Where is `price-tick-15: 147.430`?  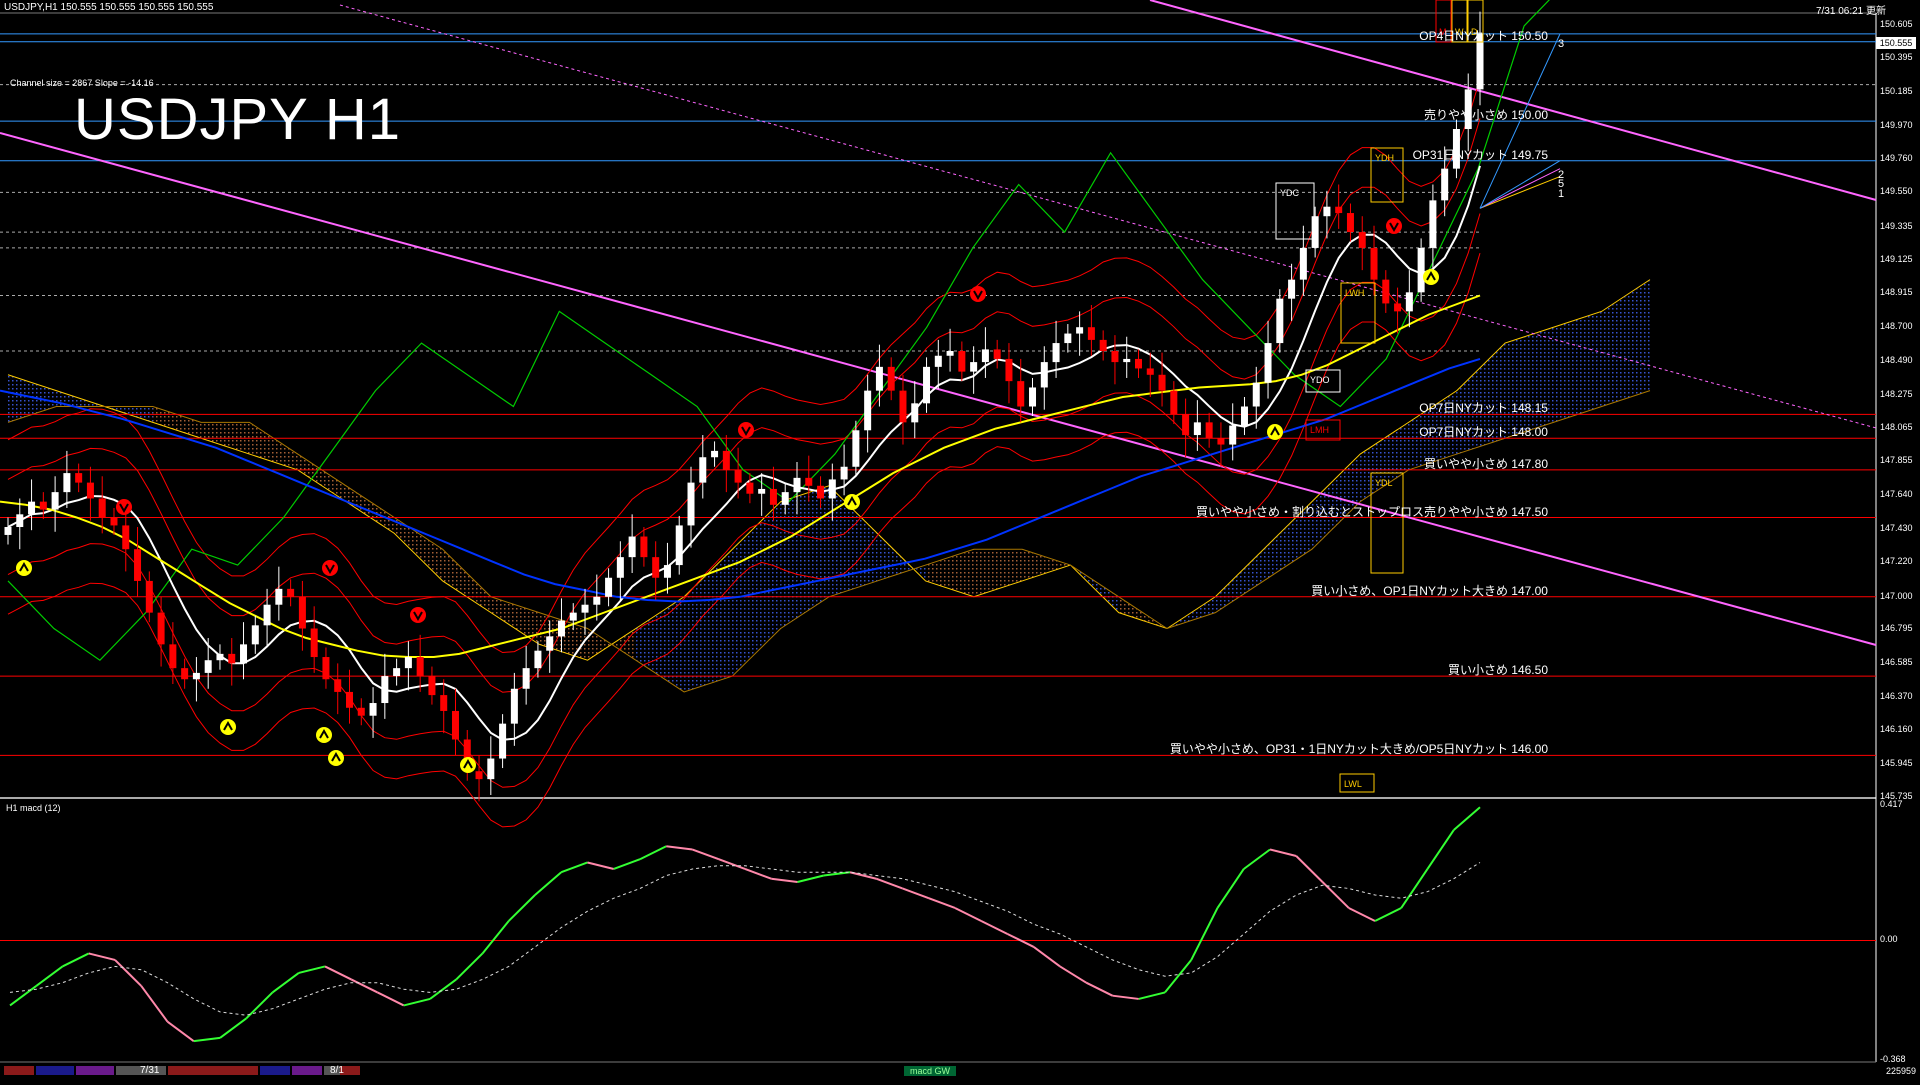
price-tick-15: 147.430 is located at coordinates (1896, 527).